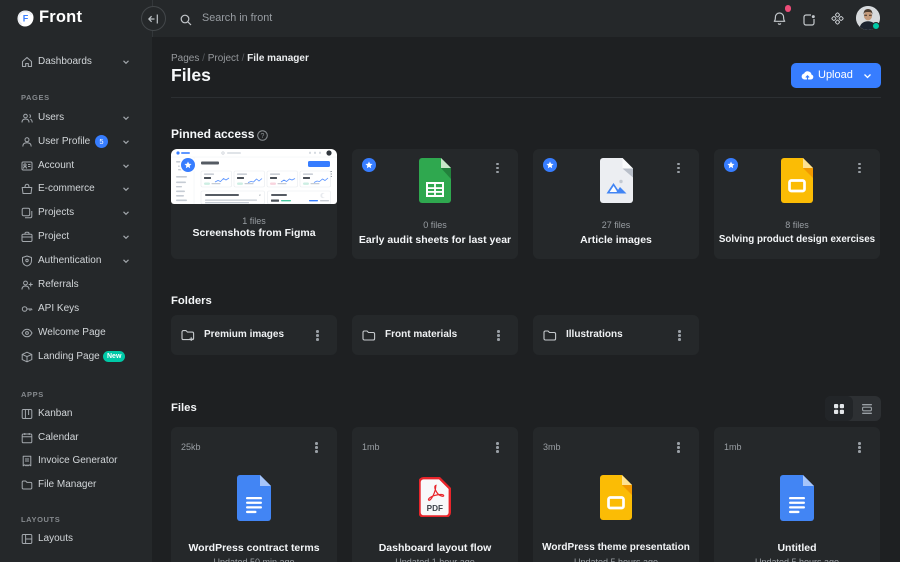  Describe the element at coordinates (26, 19) in the screenshot. I see `svg-text: F` at that location.